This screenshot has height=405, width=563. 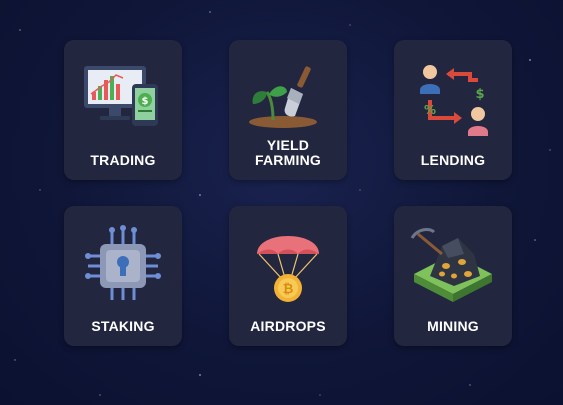 I want to click on tile-label-line2: FARMING, so click(x=288, y=160).